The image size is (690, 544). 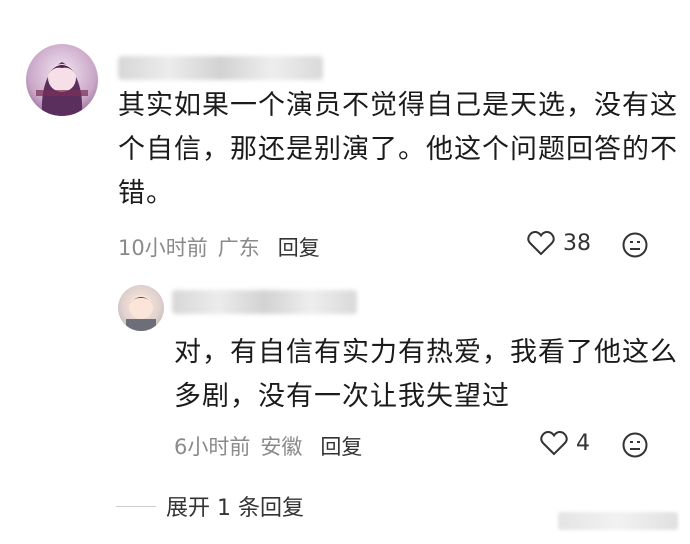 I want to click on reply-dislike-button, so click(x=635, y=447).